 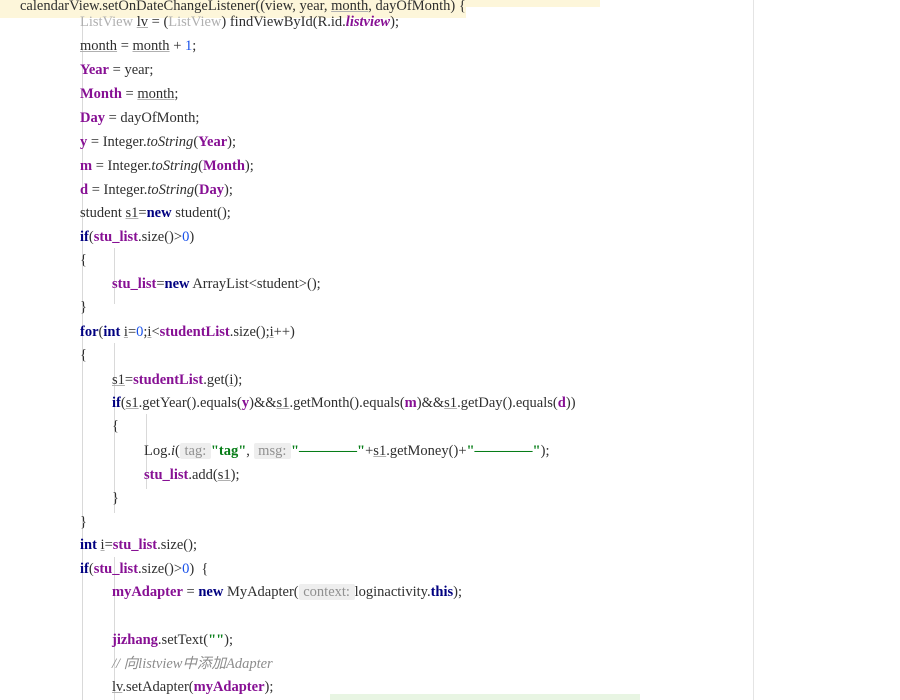 I want to click on code-line: y = Integer.toString(Year);, so click(x=118, y=142).